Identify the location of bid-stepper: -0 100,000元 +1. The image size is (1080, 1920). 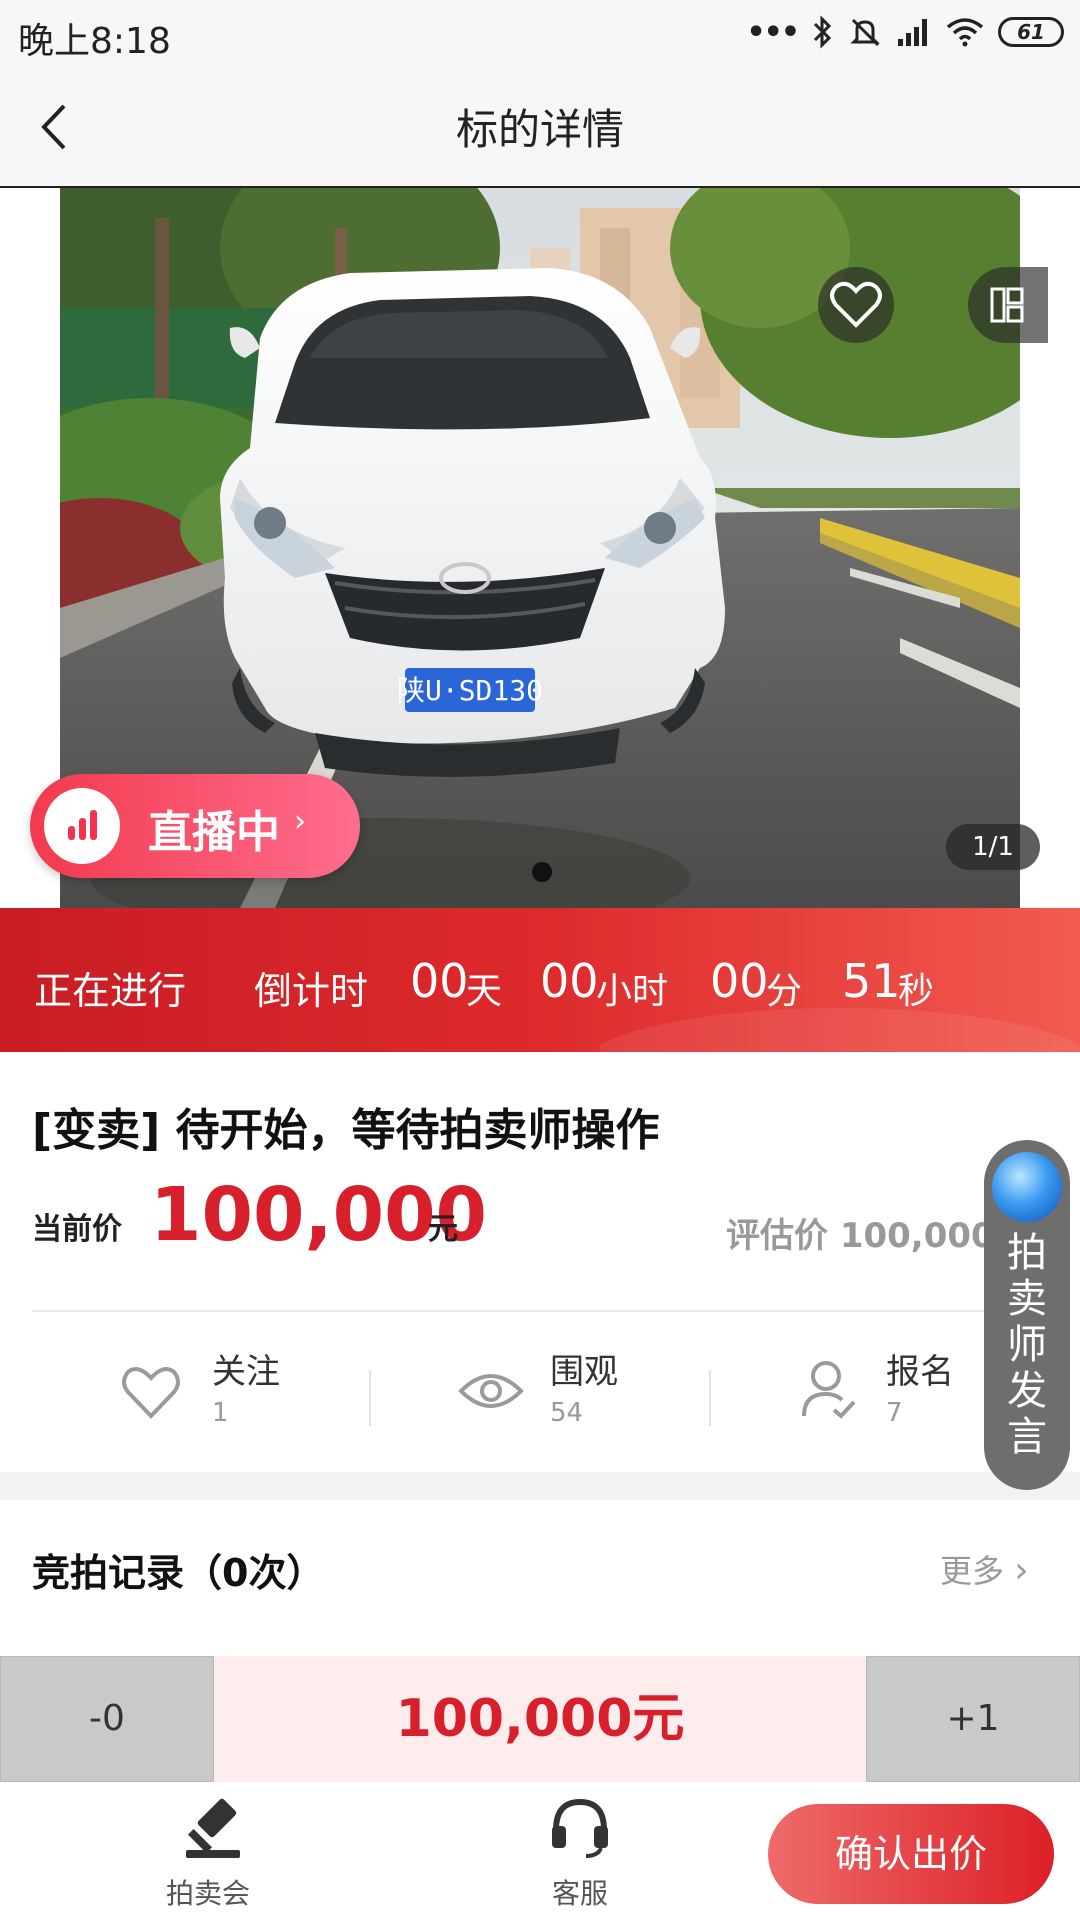
(540, 1720).